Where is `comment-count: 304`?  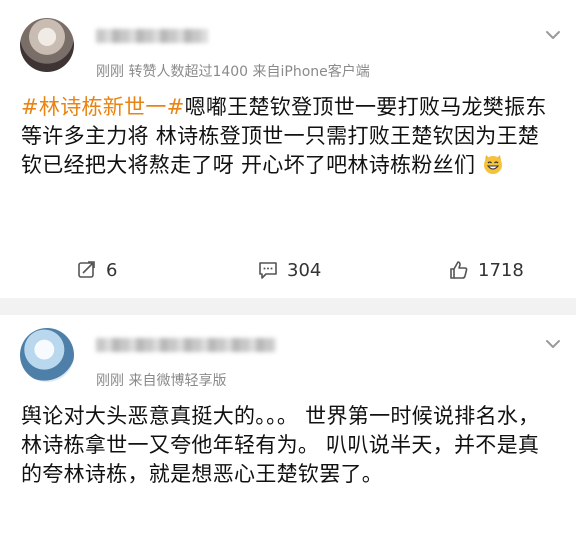 comment-count: 304 is located at coordinates (304, 270).